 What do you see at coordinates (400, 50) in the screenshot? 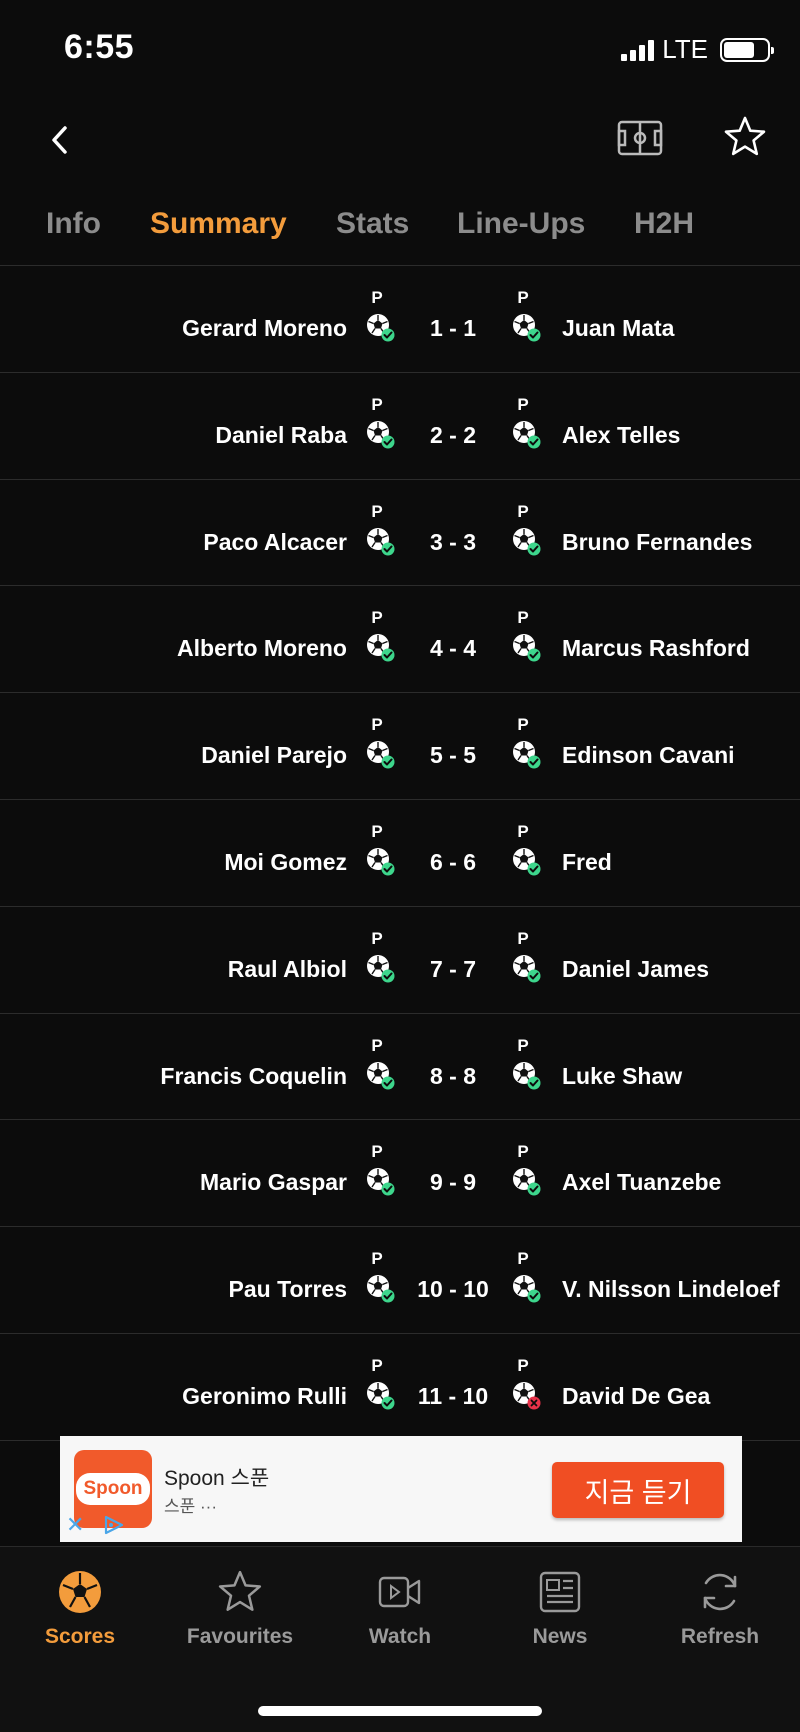
I see `status-bar: 6:55 LTE` at bounding box center [400, 50].